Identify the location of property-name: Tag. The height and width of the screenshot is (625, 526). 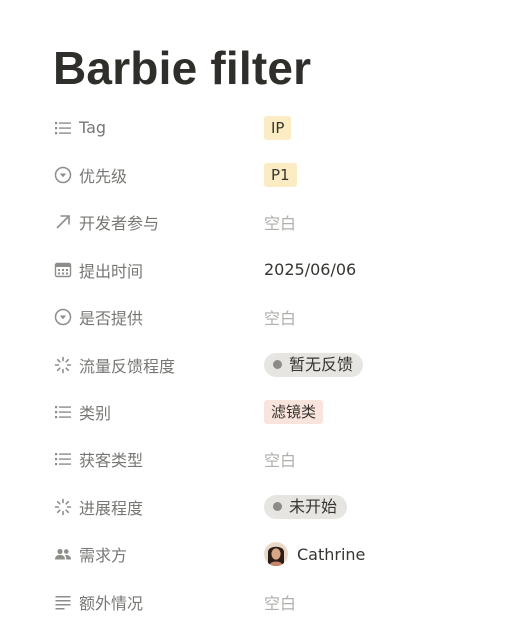
(93, 128).